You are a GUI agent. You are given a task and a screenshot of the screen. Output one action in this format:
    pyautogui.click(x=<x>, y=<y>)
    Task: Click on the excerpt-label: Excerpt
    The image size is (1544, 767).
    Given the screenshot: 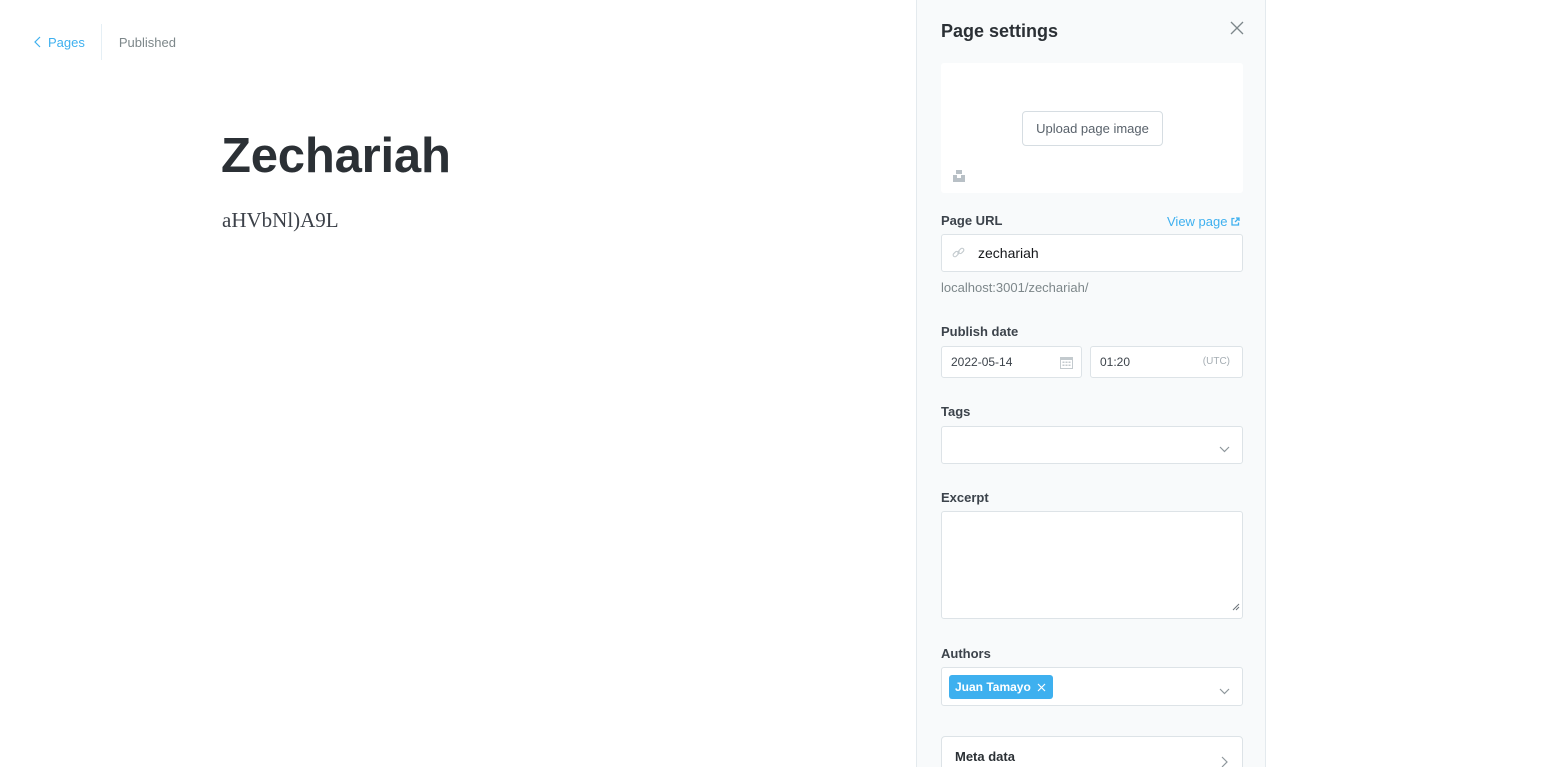 What is the action you would take?
    pyautogui.click(x=965, y=497)
    